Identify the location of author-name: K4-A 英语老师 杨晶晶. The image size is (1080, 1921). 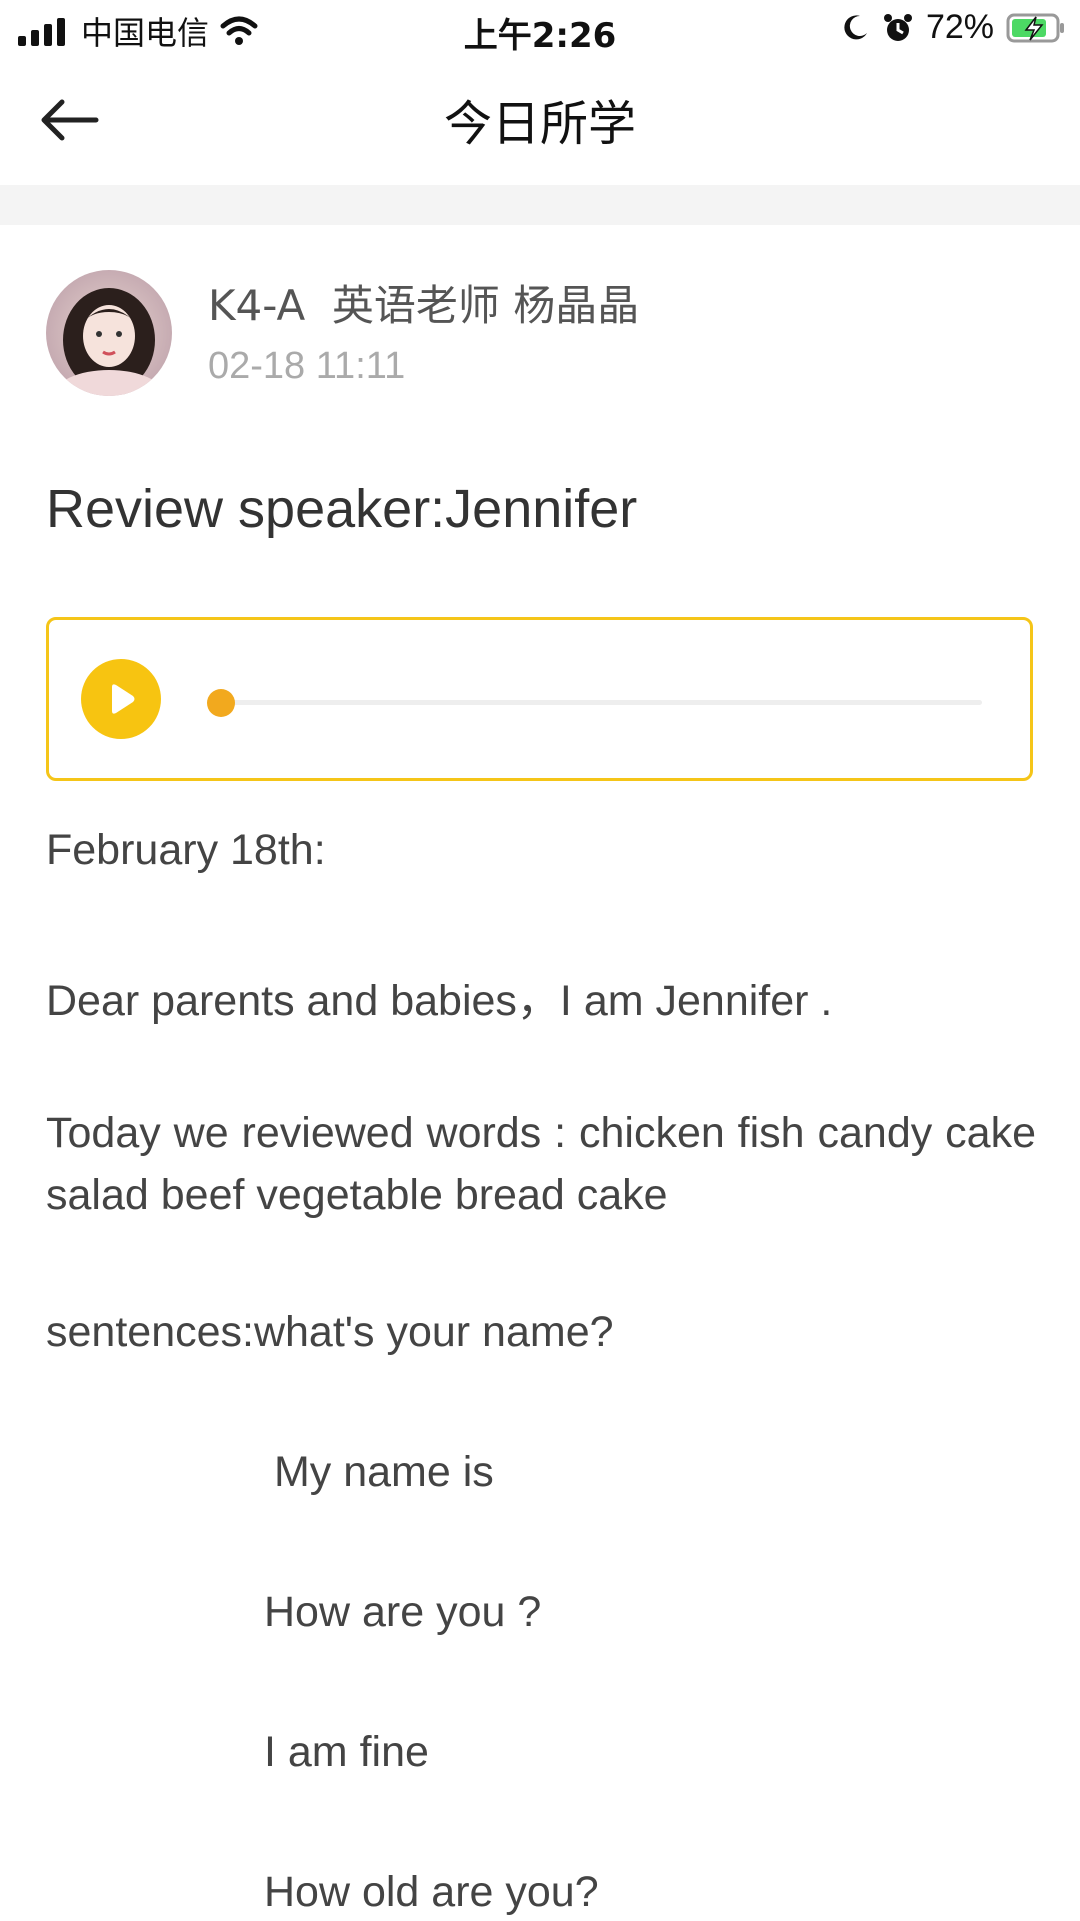
(424, 305).